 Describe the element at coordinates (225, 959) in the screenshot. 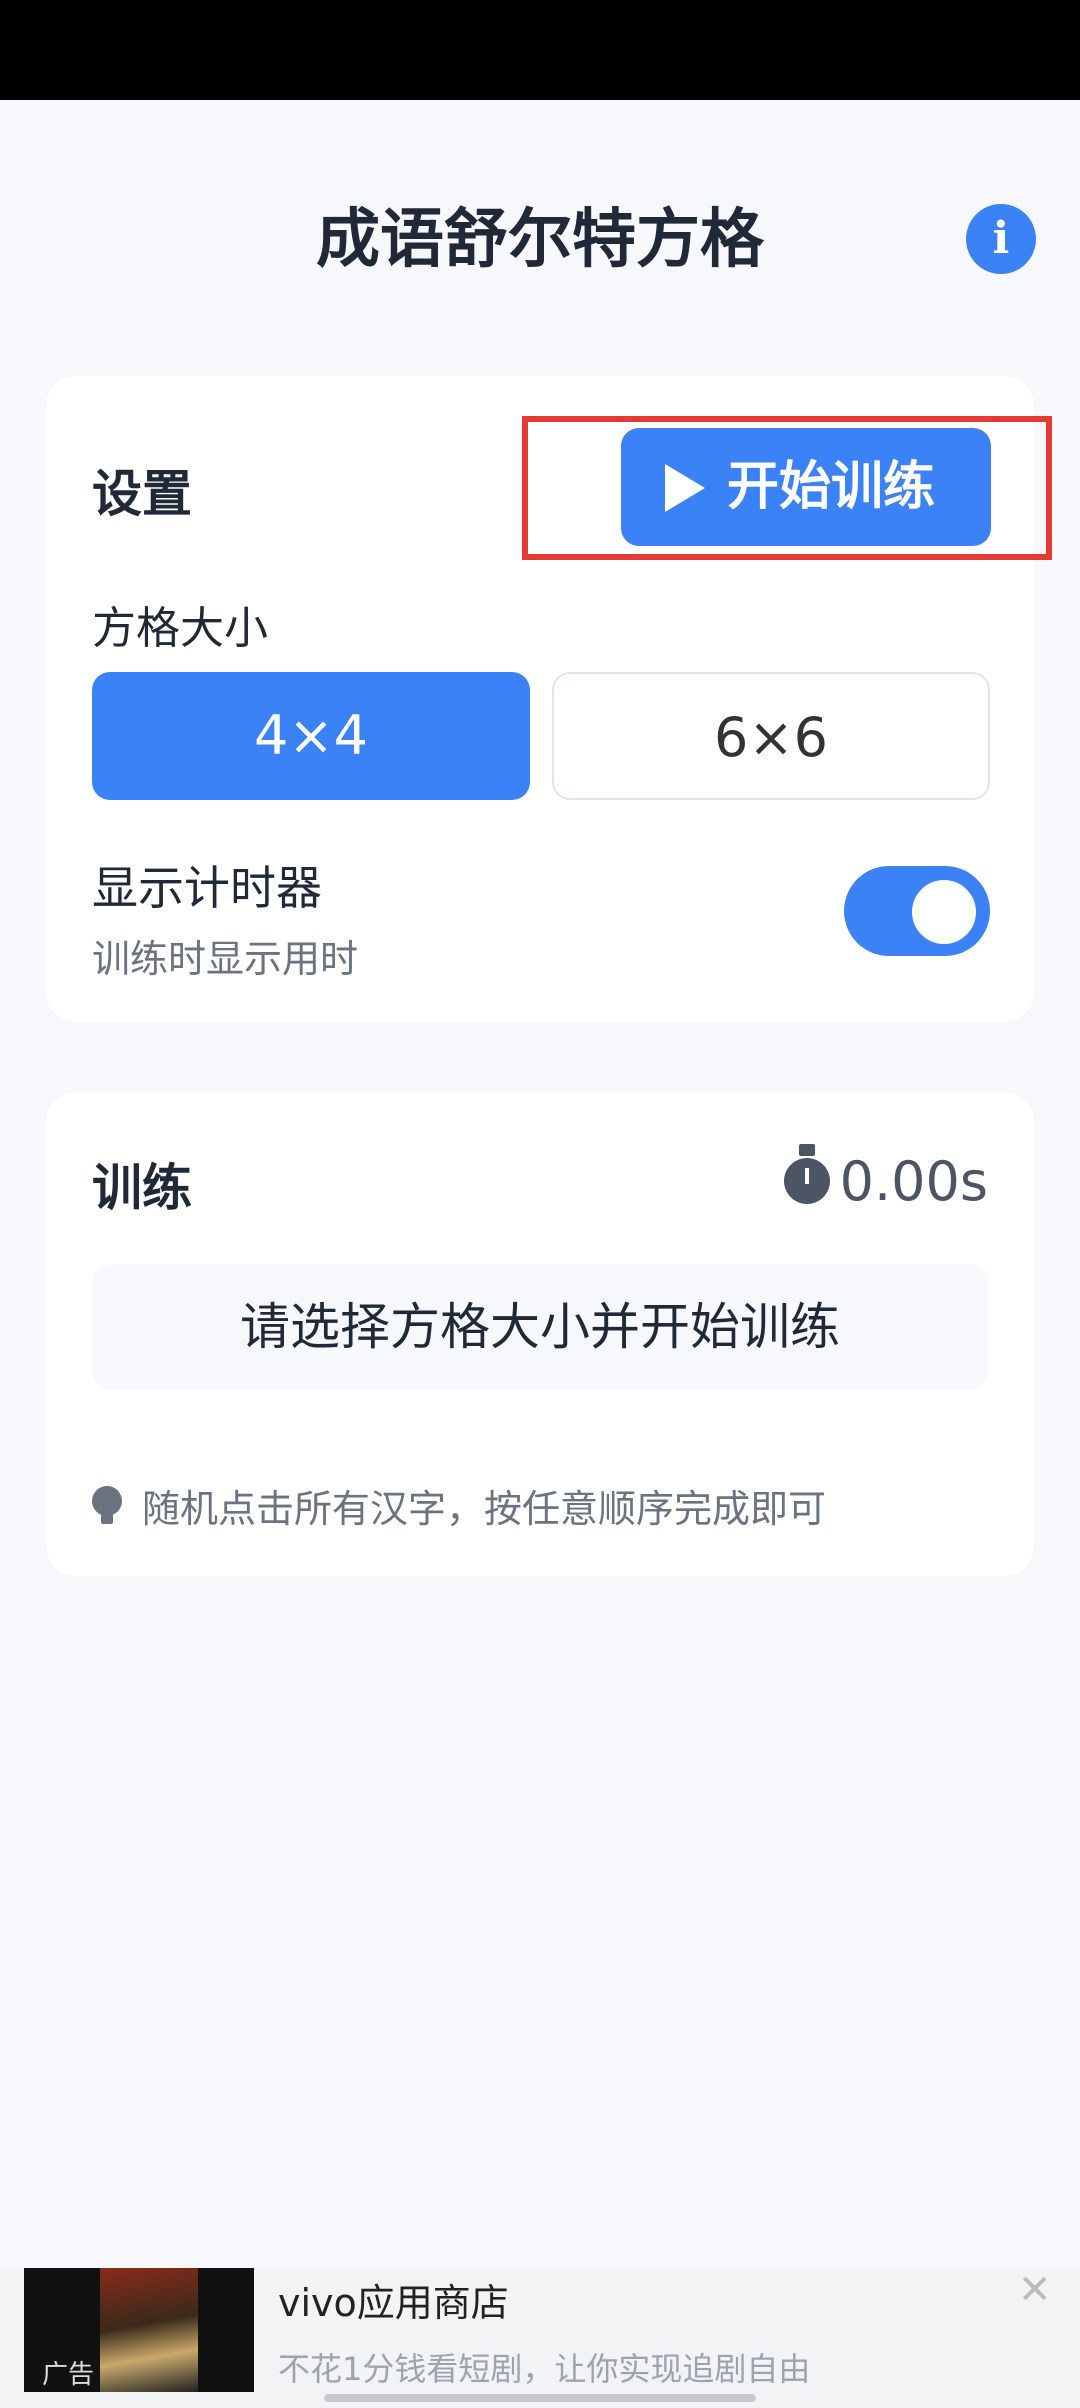

I see `show-timer-desc: 训练时显示用时` at that location.